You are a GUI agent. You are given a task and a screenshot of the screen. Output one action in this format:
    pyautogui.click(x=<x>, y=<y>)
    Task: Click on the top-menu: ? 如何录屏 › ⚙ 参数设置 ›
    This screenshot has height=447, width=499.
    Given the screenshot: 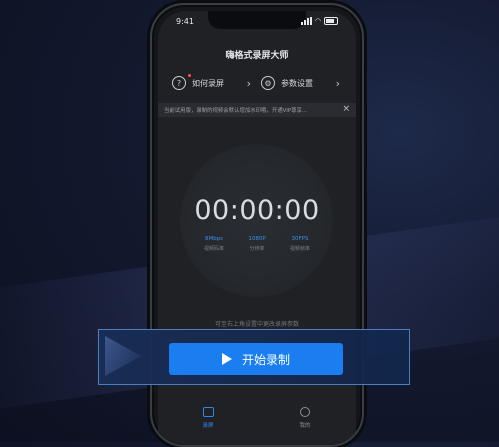 What is the action you would take?
    pyautogui.click(x=261, y=83)
    